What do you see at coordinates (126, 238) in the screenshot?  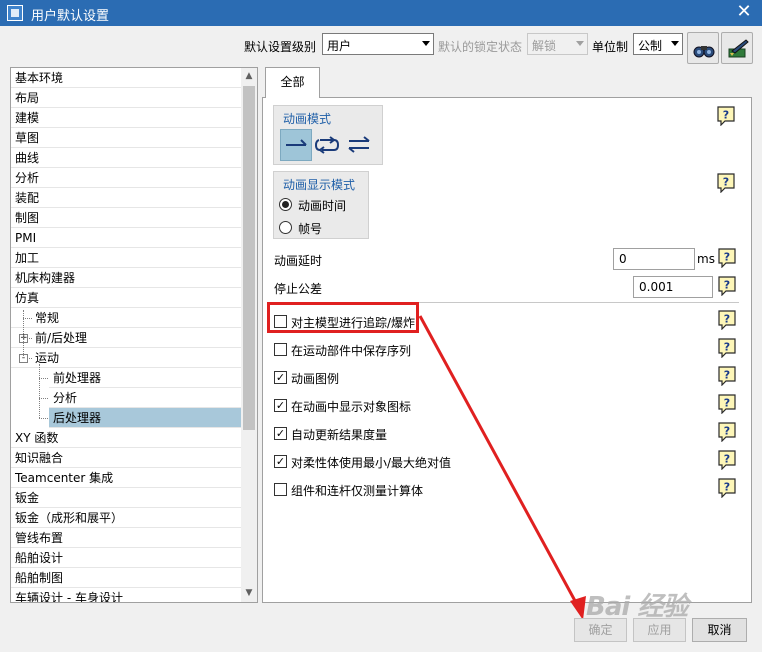 I see `tree-item: PMI` at bounding box center [126, 238].